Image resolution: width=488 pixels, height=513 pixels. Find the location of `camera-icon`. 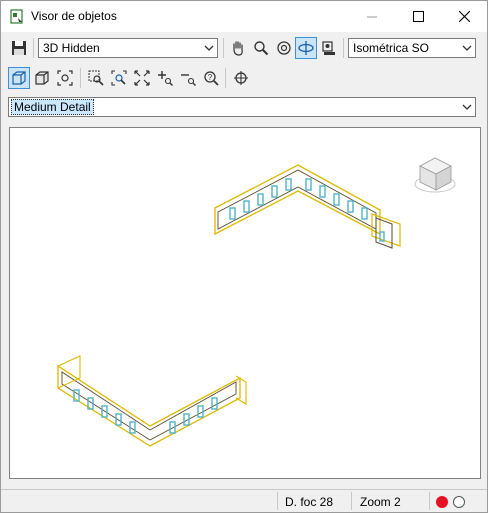

camera-icon is located at coordinates (328, 48).